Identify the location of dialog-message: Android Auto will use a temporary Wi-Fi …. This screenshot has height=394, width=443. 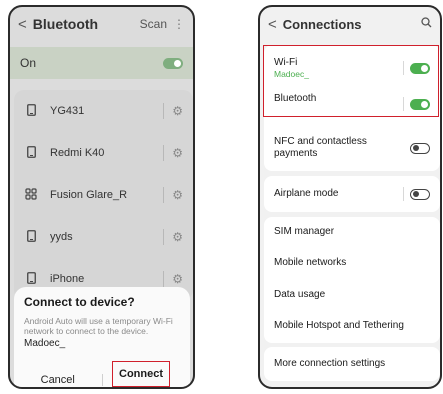
(98, 326).